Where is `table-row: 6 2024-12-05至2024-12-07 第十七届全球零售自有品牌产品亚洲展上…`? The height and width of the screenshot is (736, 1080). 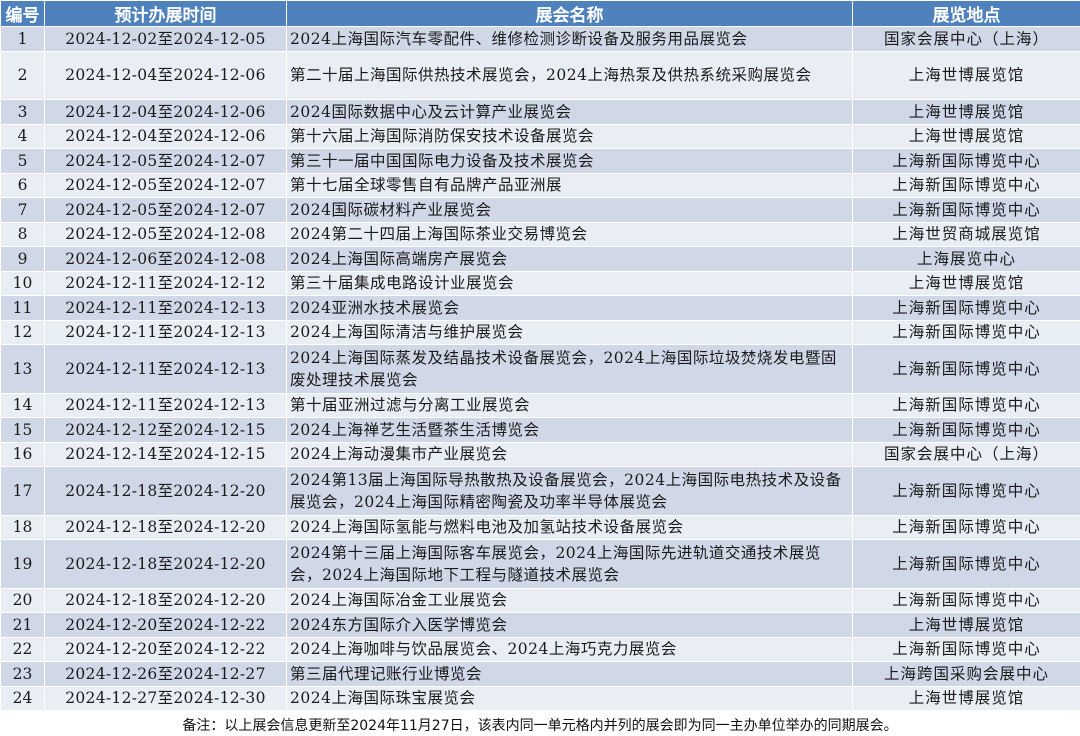 table-row: 6 2024-12-05至2024-12-07 第十七届全球零售自有品牌产品亚洲展上… is located at coordinates (540, 185).